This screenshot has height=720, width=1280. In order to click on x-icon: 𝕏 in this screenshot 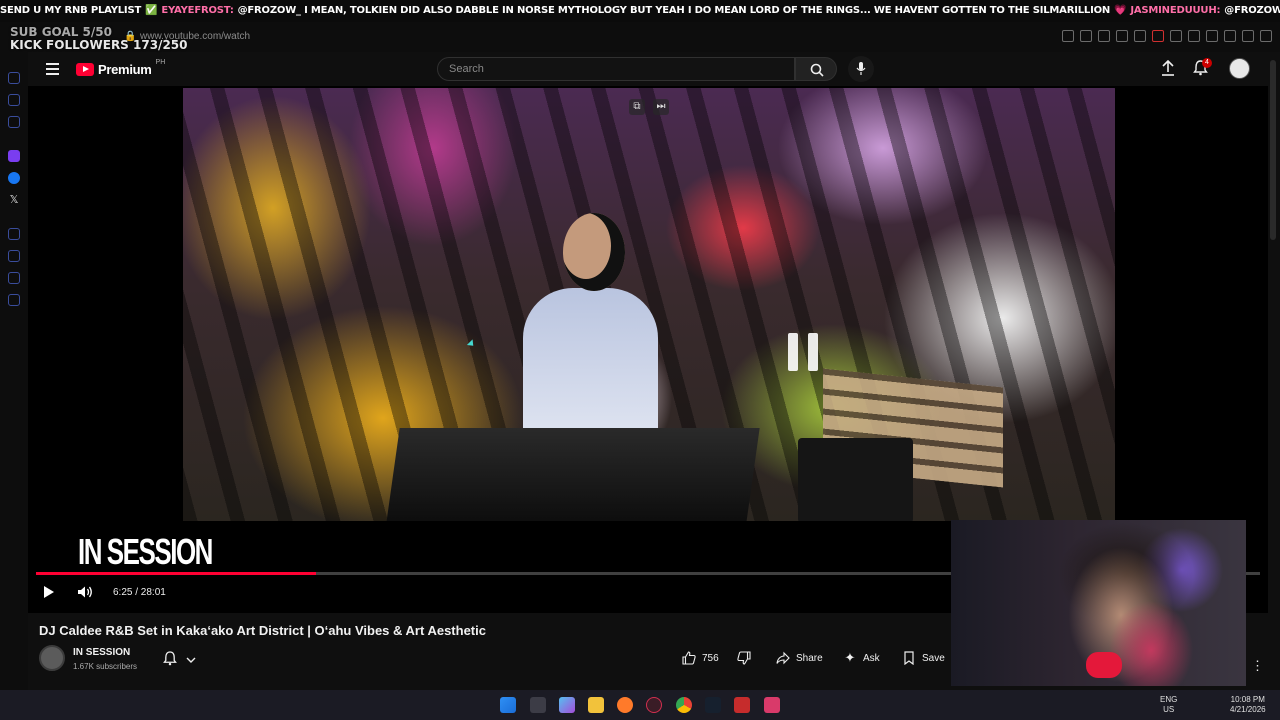, I will do `click(14, 200)`.